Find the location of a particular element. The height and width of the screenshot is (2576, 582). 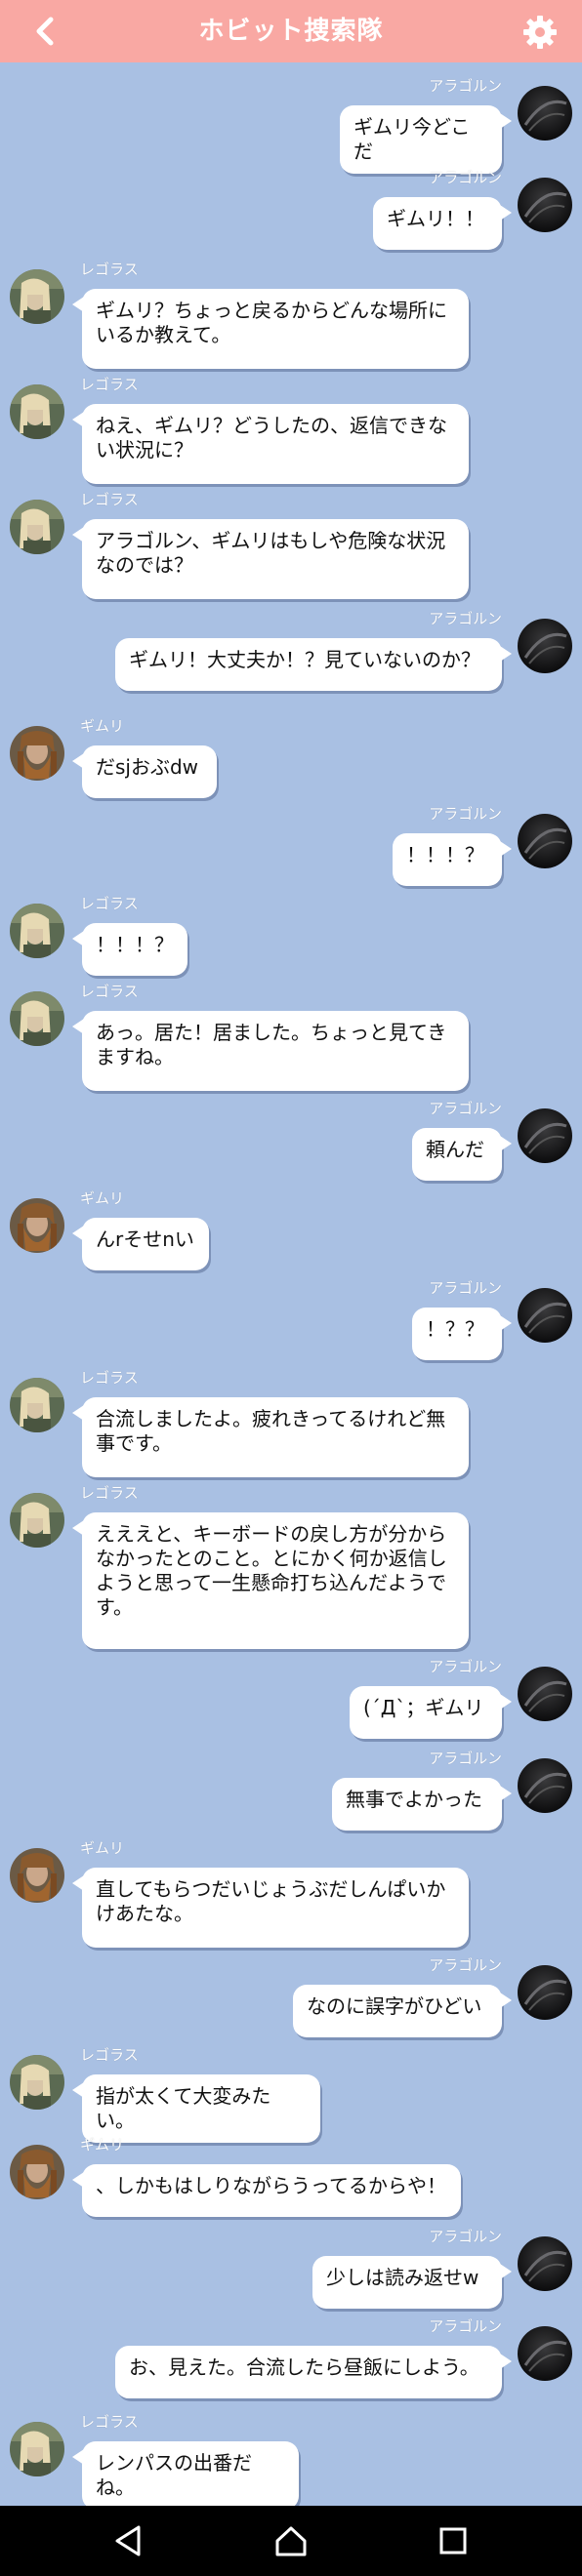

message-bubble: ギムリ！大丈夫か！？見ていないのか？ is located at coordinates (313, 664).